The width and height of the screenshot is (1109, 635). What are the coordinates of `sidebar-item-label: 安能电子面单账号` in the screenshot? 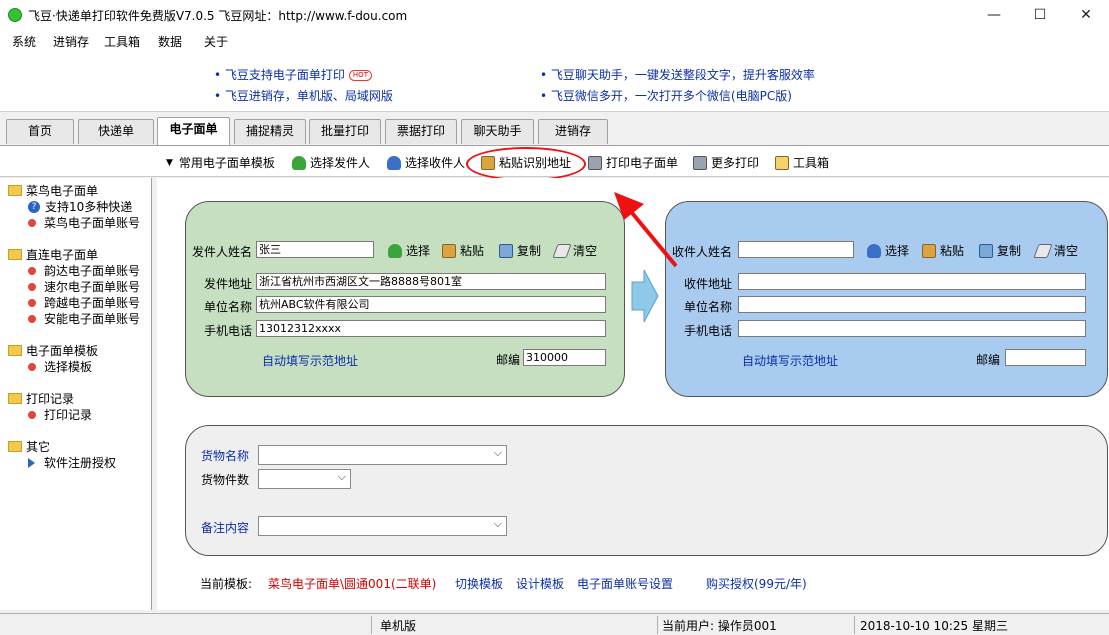 It's located at (92, 319).